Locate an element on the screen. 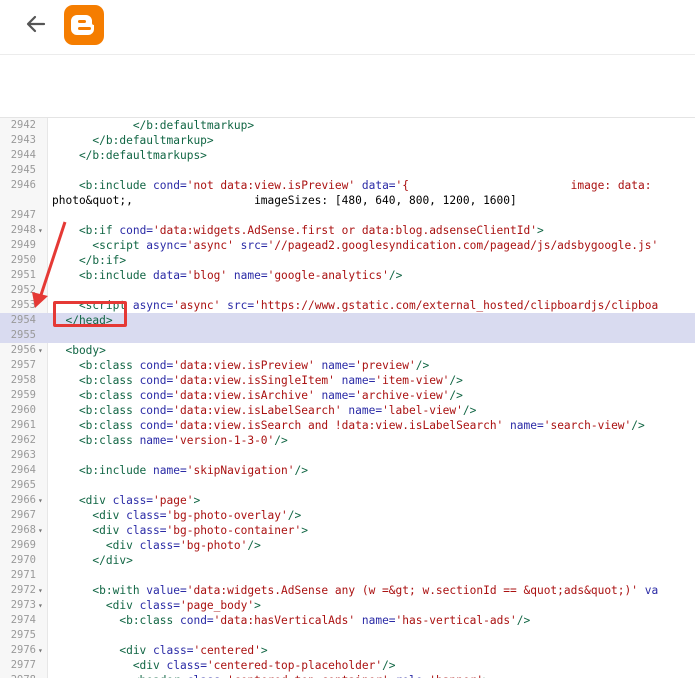 The image size is (695, 678). code-line: 2945 is located at coordinates (347, 170).